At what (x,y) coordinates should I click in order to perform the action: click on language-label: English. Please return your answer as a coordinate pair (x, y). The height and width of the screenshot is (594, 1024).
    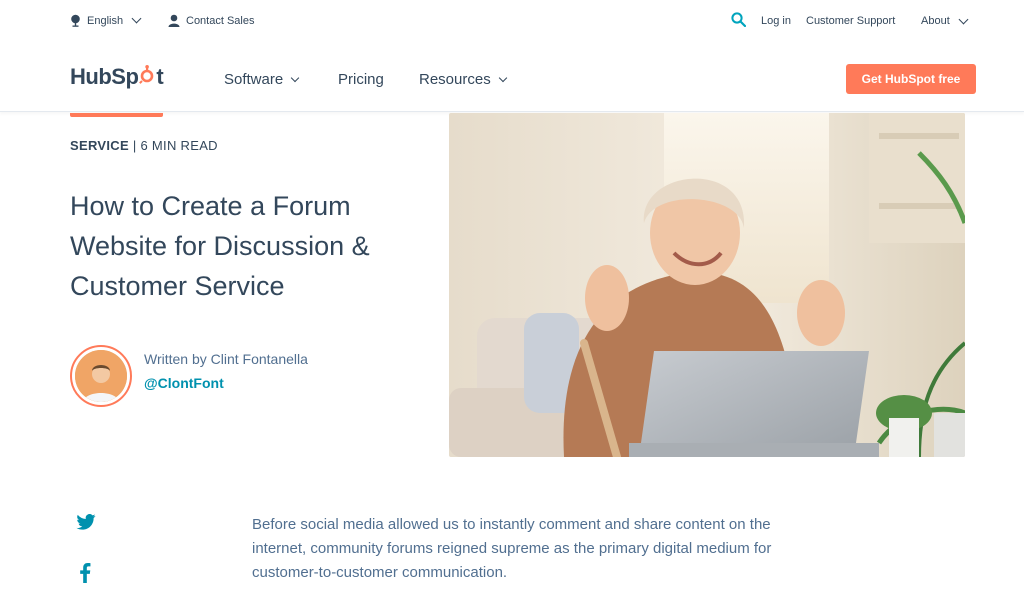
    Looking at the image, I should click on (105, 20).